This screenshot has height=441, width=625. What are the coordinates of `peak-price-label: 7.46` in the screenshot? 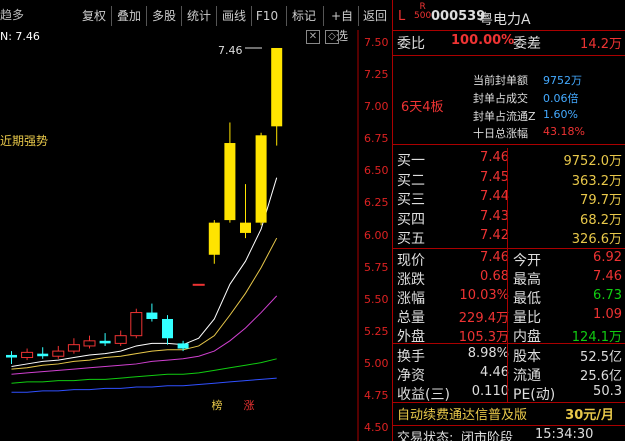 It's located at (230, 50).